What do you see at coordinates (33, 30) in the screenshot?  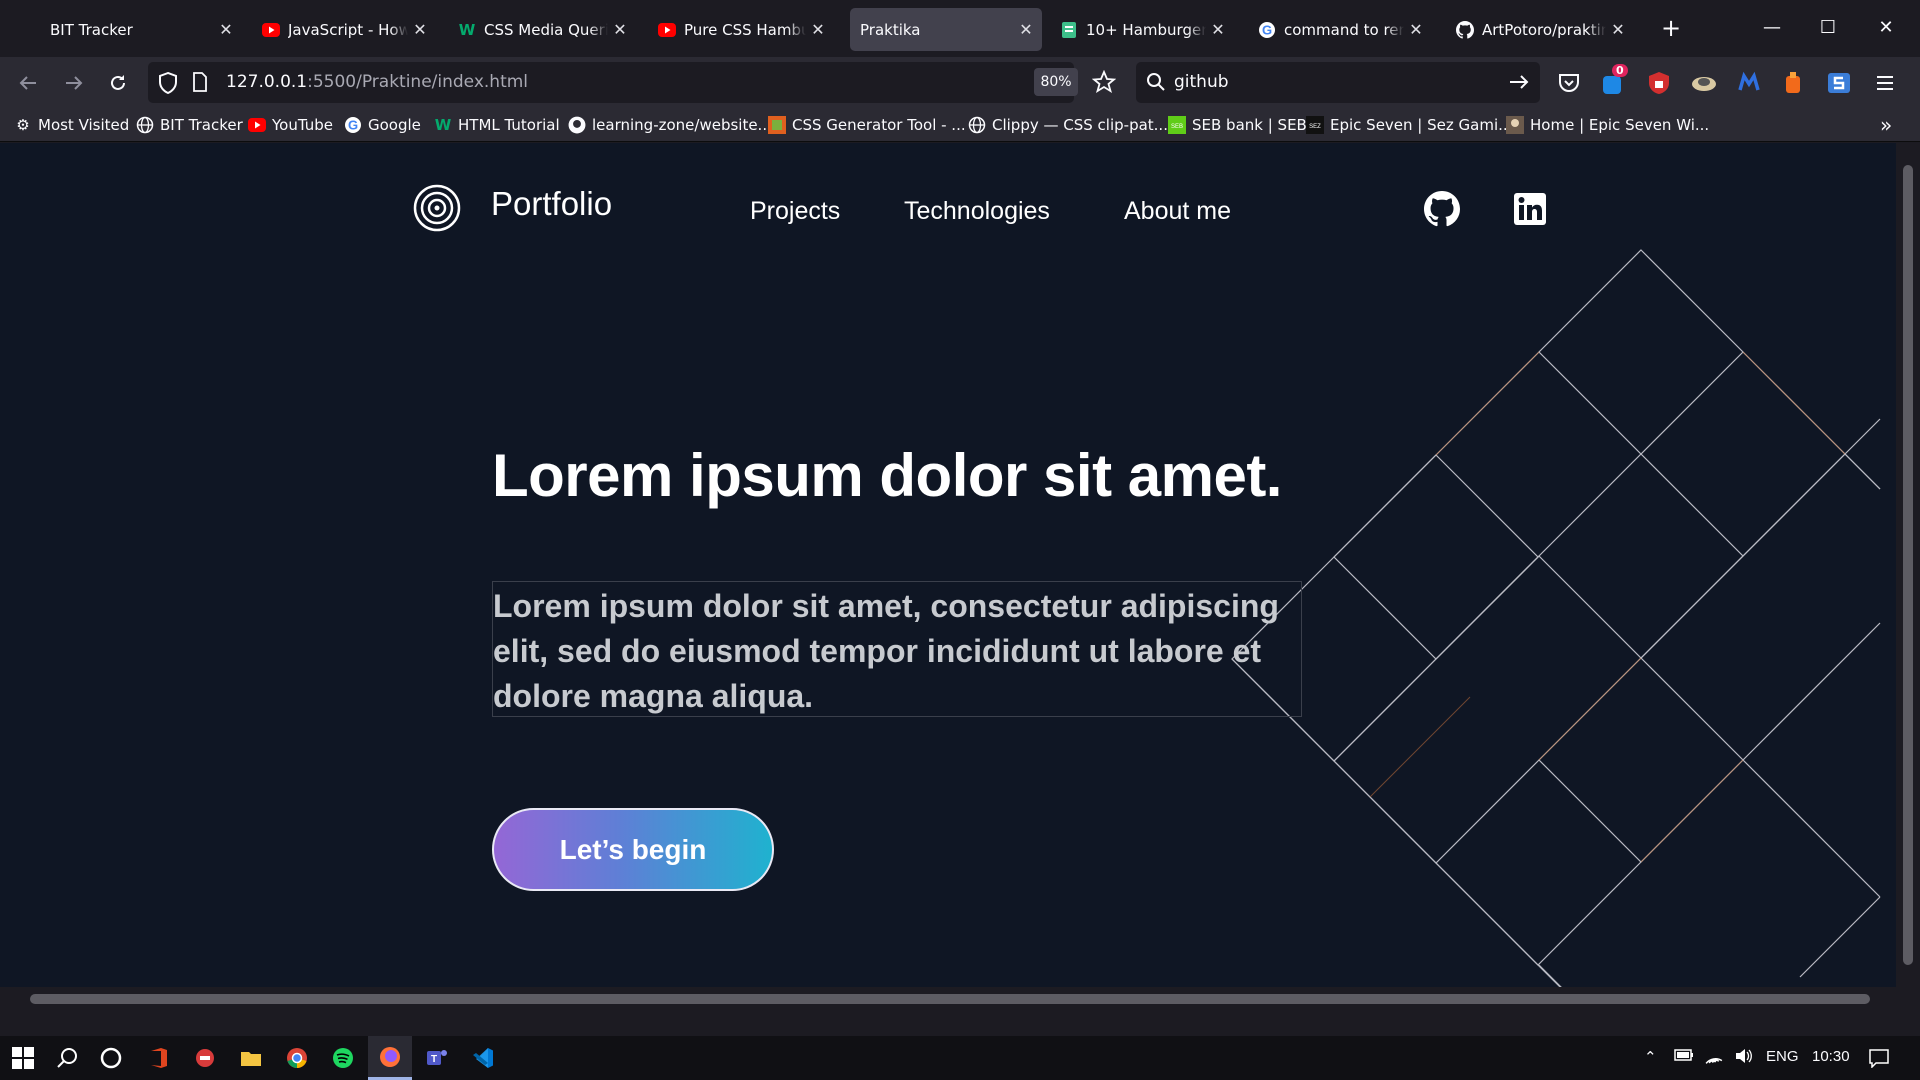 I see `blank-favicon-icon` at bounding box center [33, 30].